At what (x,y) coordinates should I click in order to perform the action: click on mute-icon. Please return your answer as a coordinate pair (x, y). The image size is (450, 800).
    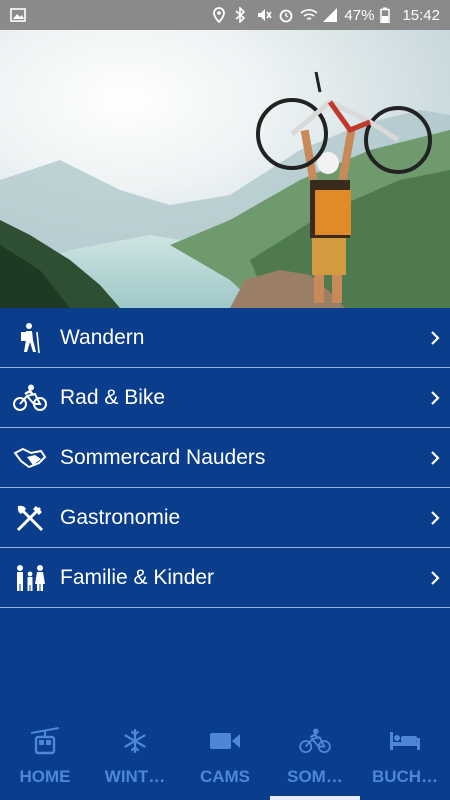
    Looking at the image, I should click on (264, 15).